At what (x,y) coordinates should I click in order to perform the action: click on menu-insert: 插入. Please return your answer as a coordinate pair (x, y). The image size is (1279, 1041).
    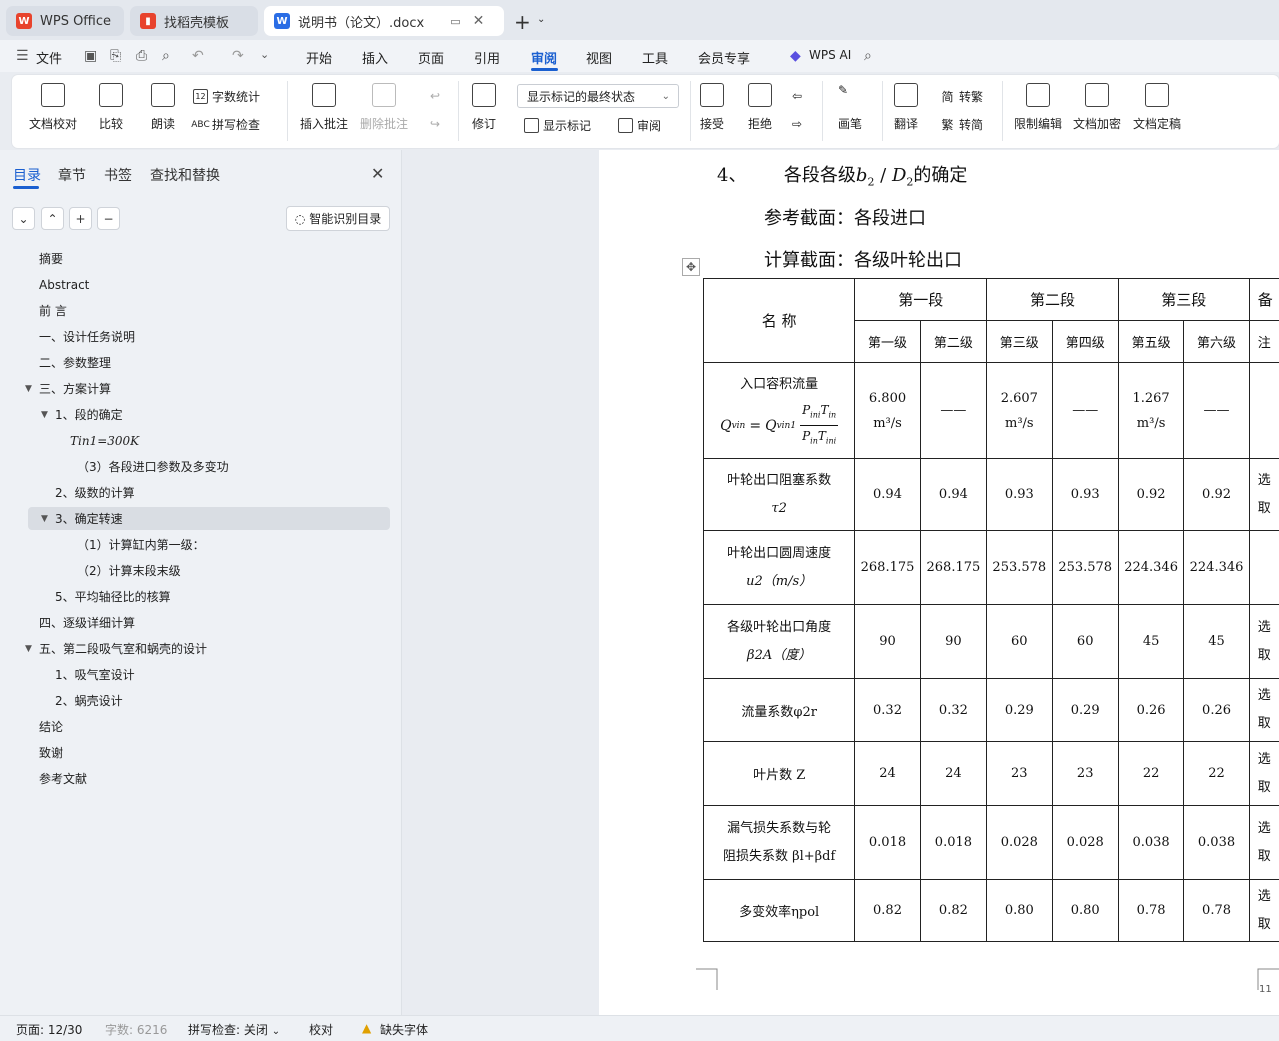
    Looking at the image, I should click on (375, 57).